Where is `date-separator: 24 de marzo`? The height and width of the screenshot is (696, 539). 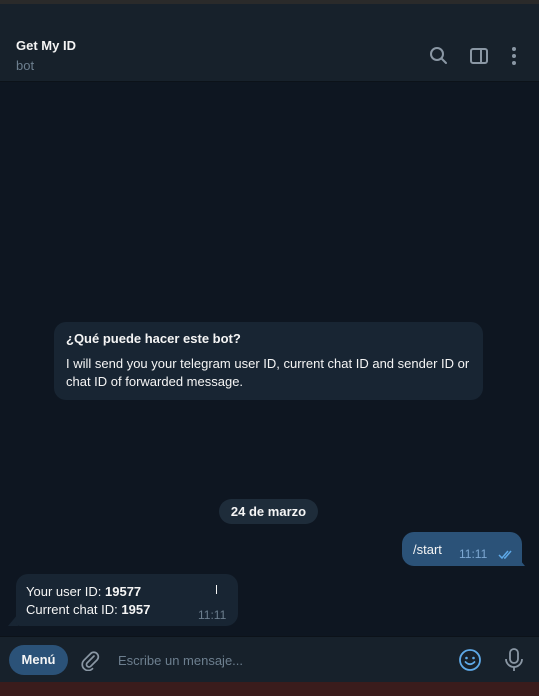 date-separator: 24 de marzo is located at coordinates (268, 511).